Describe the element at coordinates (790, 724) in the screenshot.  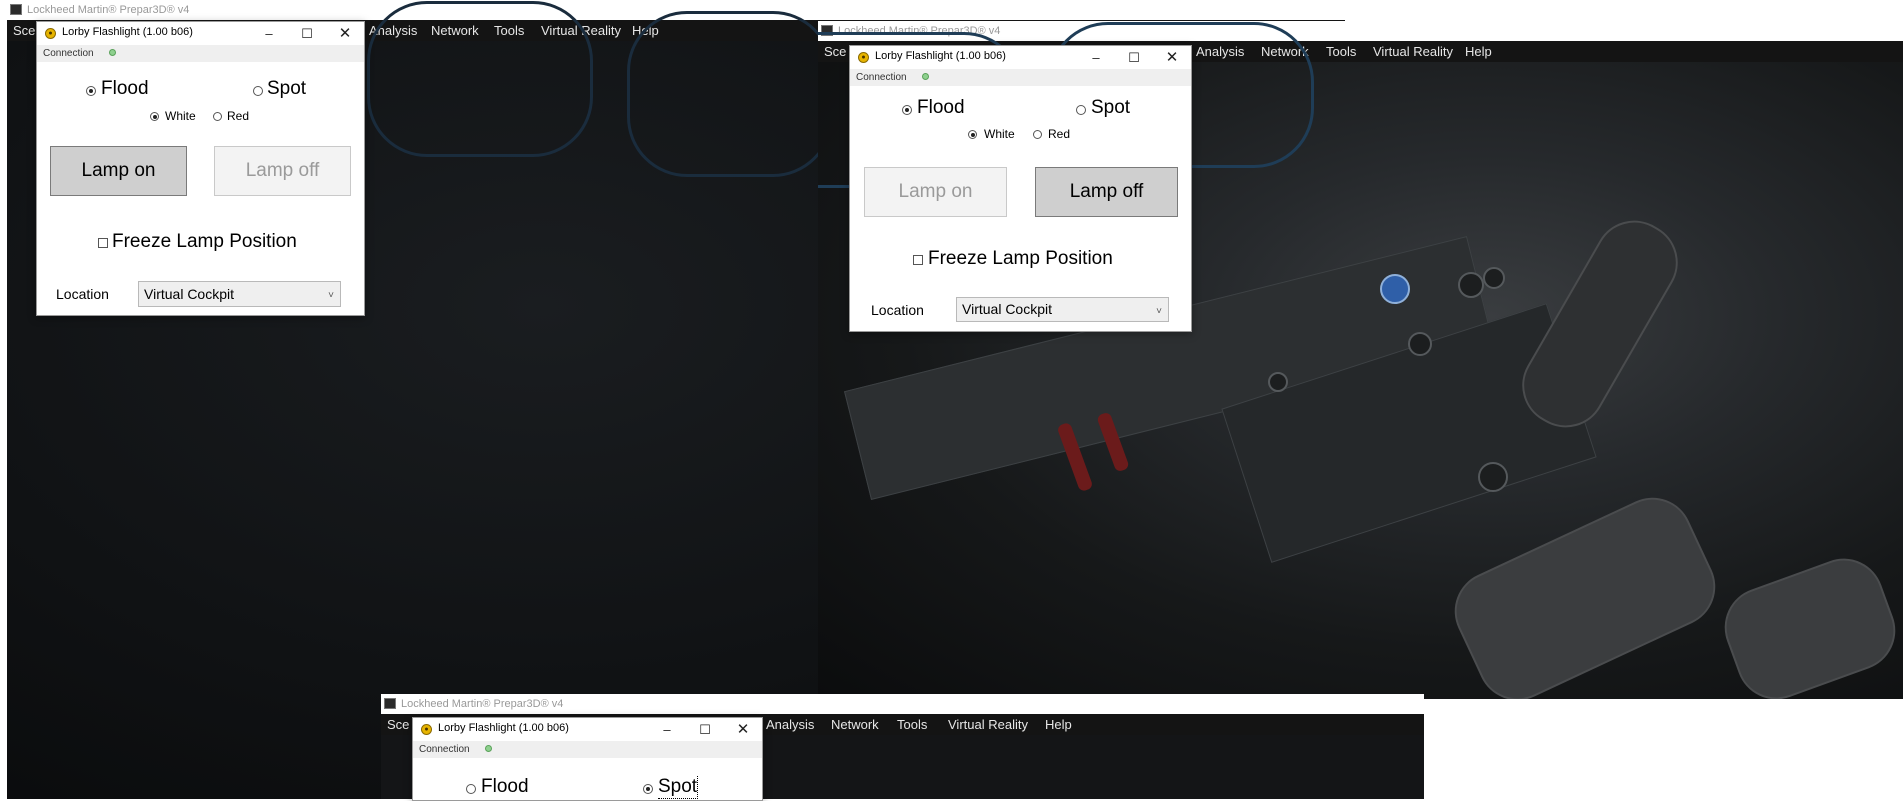
I see `menu-analysis: Analysis` at that location.